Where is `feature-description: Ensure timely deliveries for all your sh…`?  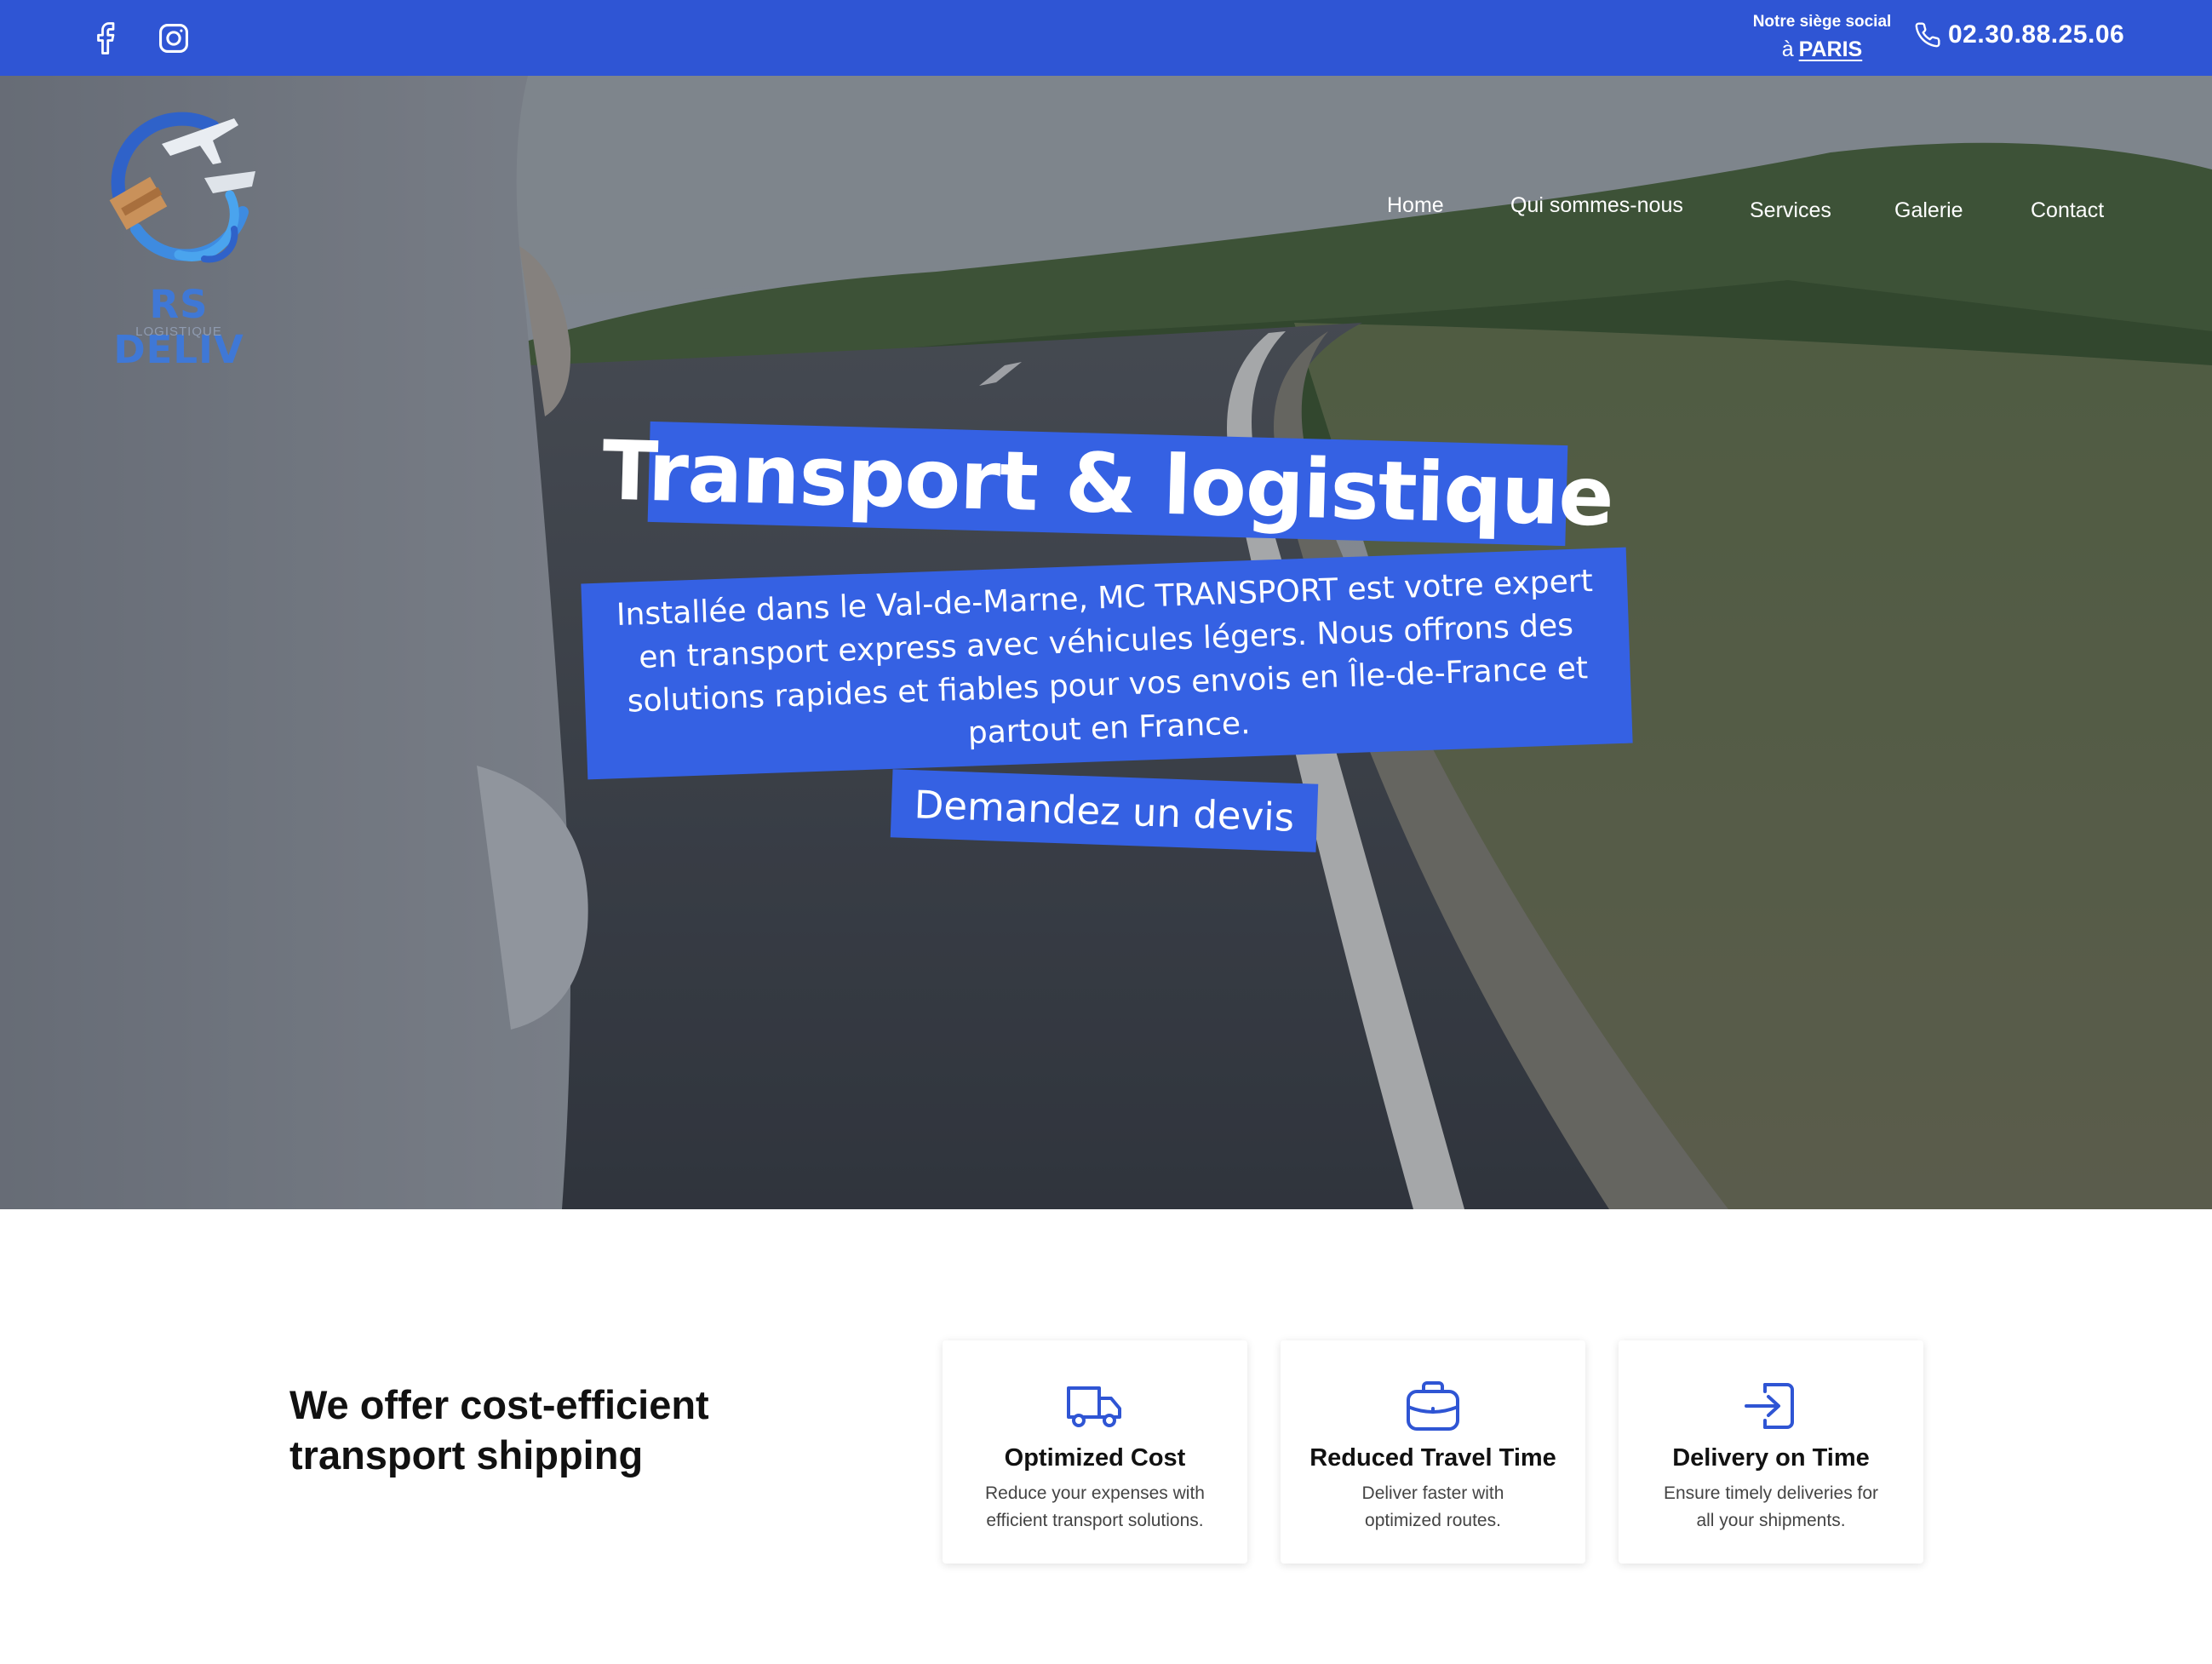
feature-description: Ensure timely deliveries for all your sh… is located at coordinates (1771, 1506).